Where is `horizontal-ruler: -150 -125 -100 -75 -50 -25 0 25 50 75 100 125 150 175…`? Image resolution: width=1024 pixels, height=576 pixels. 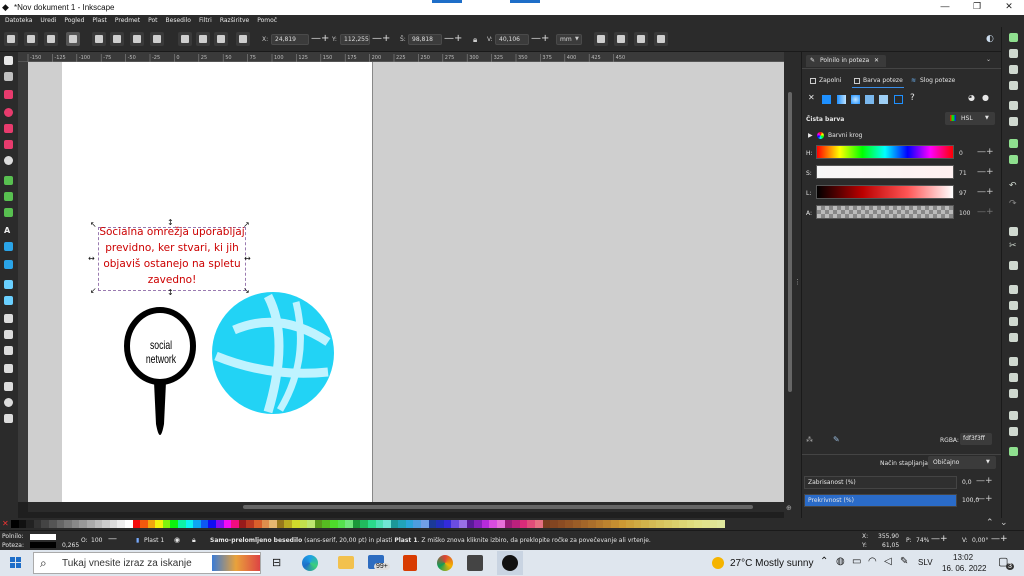
horizontal-ruler: -150 -125 -100 -75 -50 -25 0 25 50 75 100 125 150 175… is located at coordinates (401, 57).